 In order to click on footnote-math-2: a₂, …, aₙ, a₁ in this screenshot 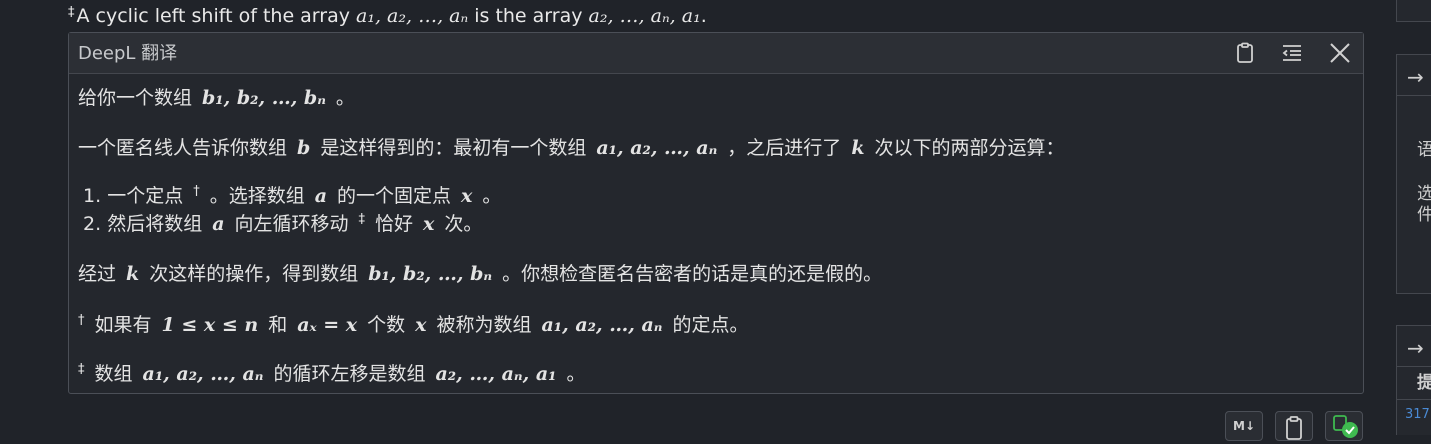, I will do `click(644, 16)`.